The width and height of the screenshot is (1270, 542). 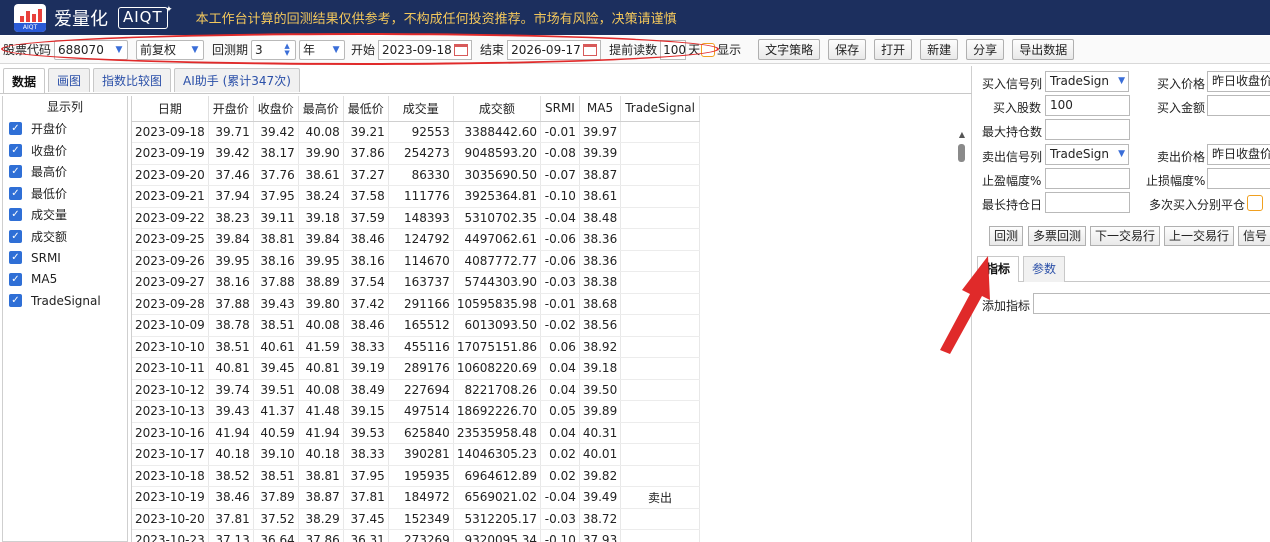 What do you see at coordinates (231, 109) in the screenshot?
I see `header-open: 开盘价` at bounding box center [231, 109].